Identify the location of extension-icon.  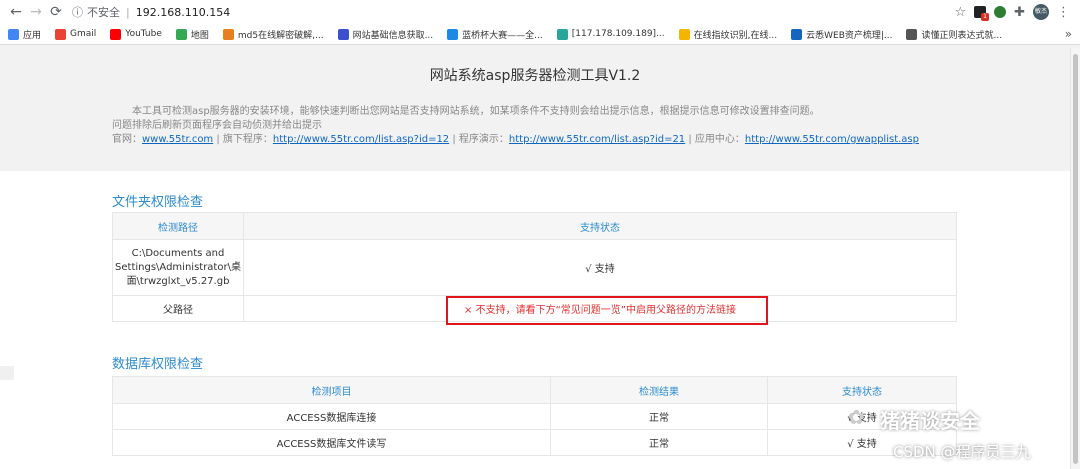
(1000, 12).